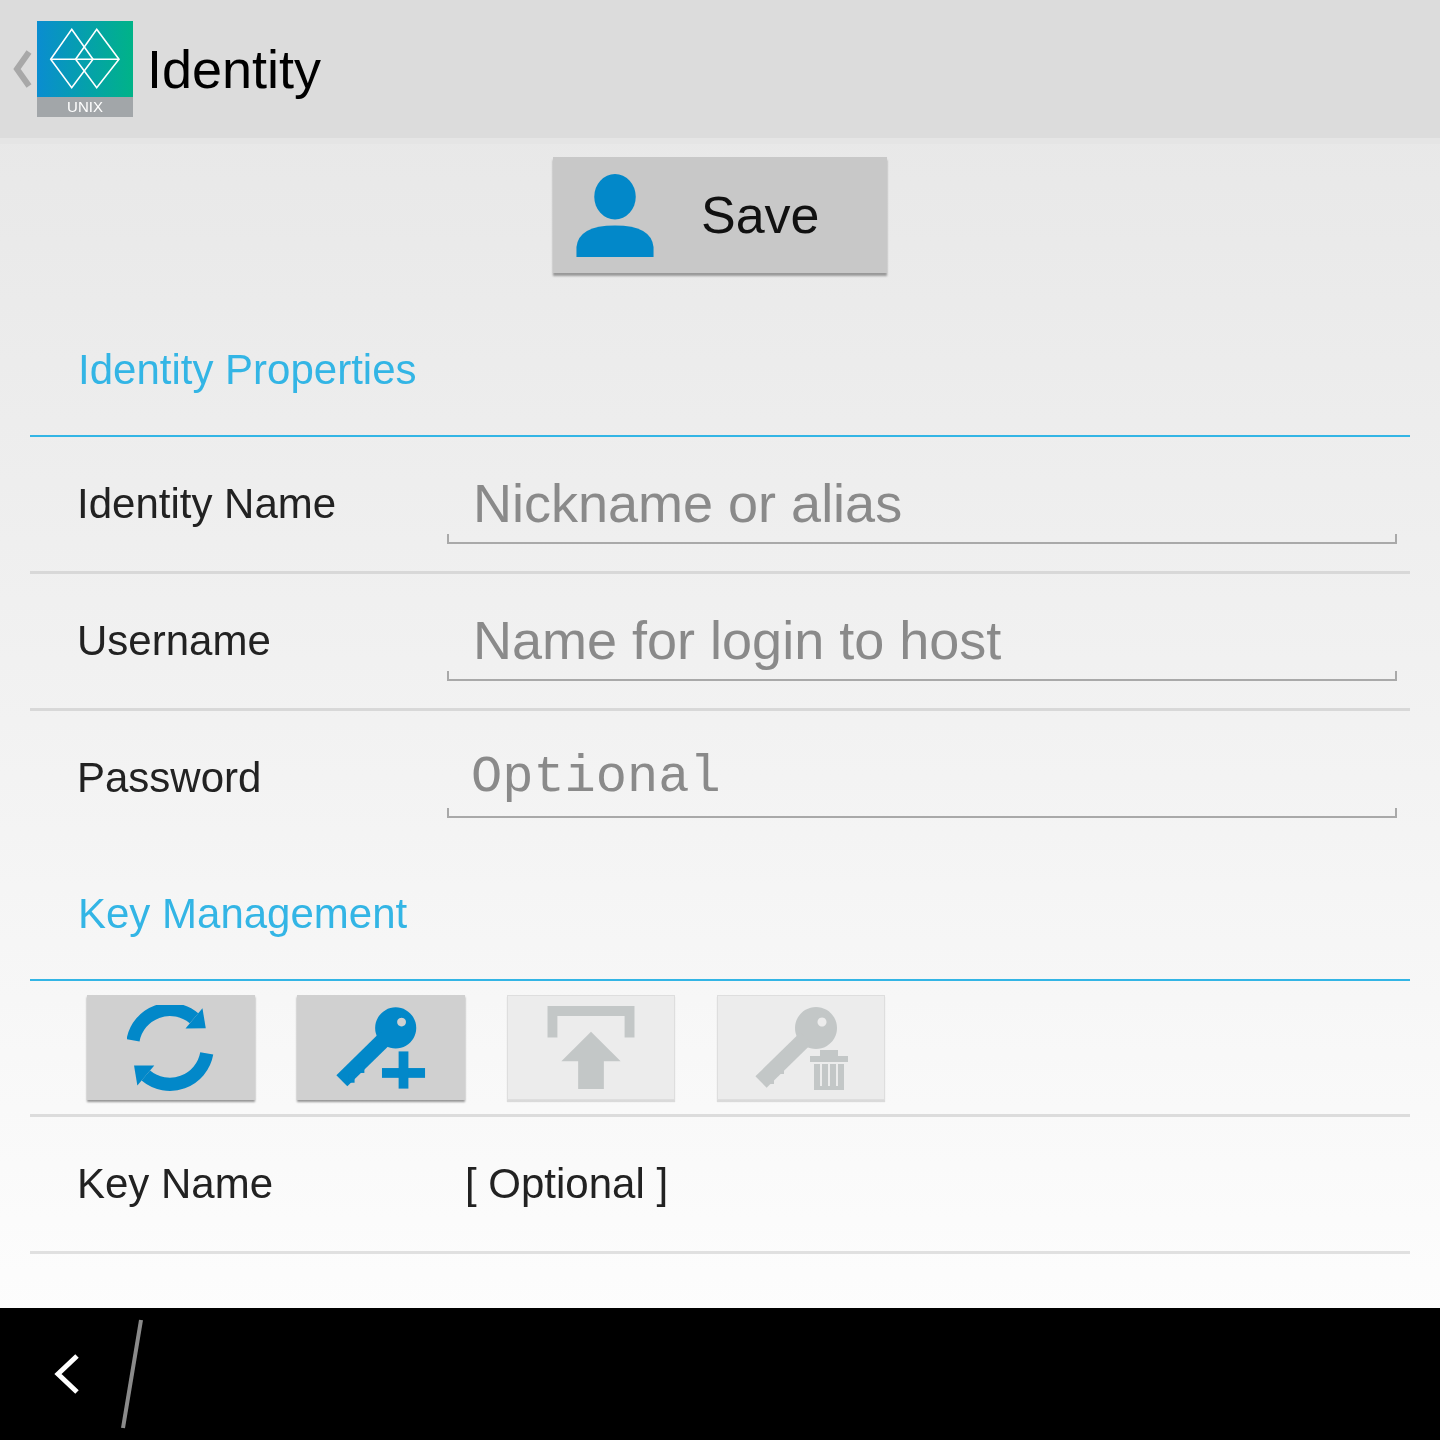 This screenshot has width=1440, height=1440. I want to click on section-header: Identity Properties, so click(247, 370).